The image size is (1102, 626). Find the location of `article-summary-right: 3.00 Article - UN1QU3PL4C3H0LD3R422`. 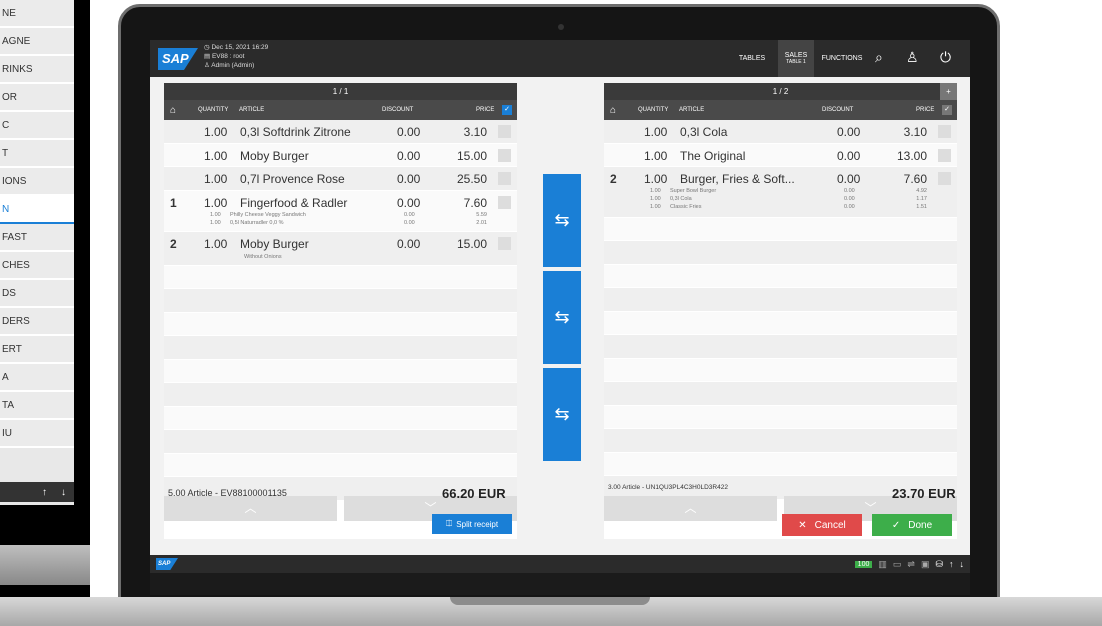

article-summary-right: 3.00 Article - UN1QU3PL4C3H0LD3R422 is located at coordinates (668, 487).